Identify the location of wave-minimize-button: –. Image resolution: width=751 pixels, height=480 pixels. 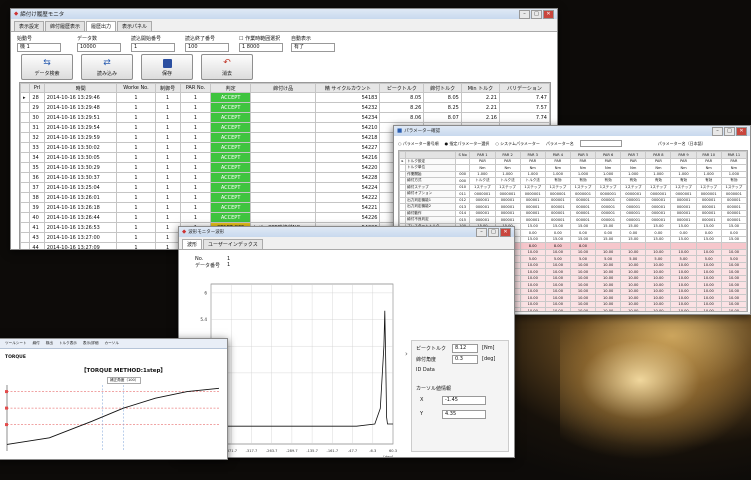
(481, 232).